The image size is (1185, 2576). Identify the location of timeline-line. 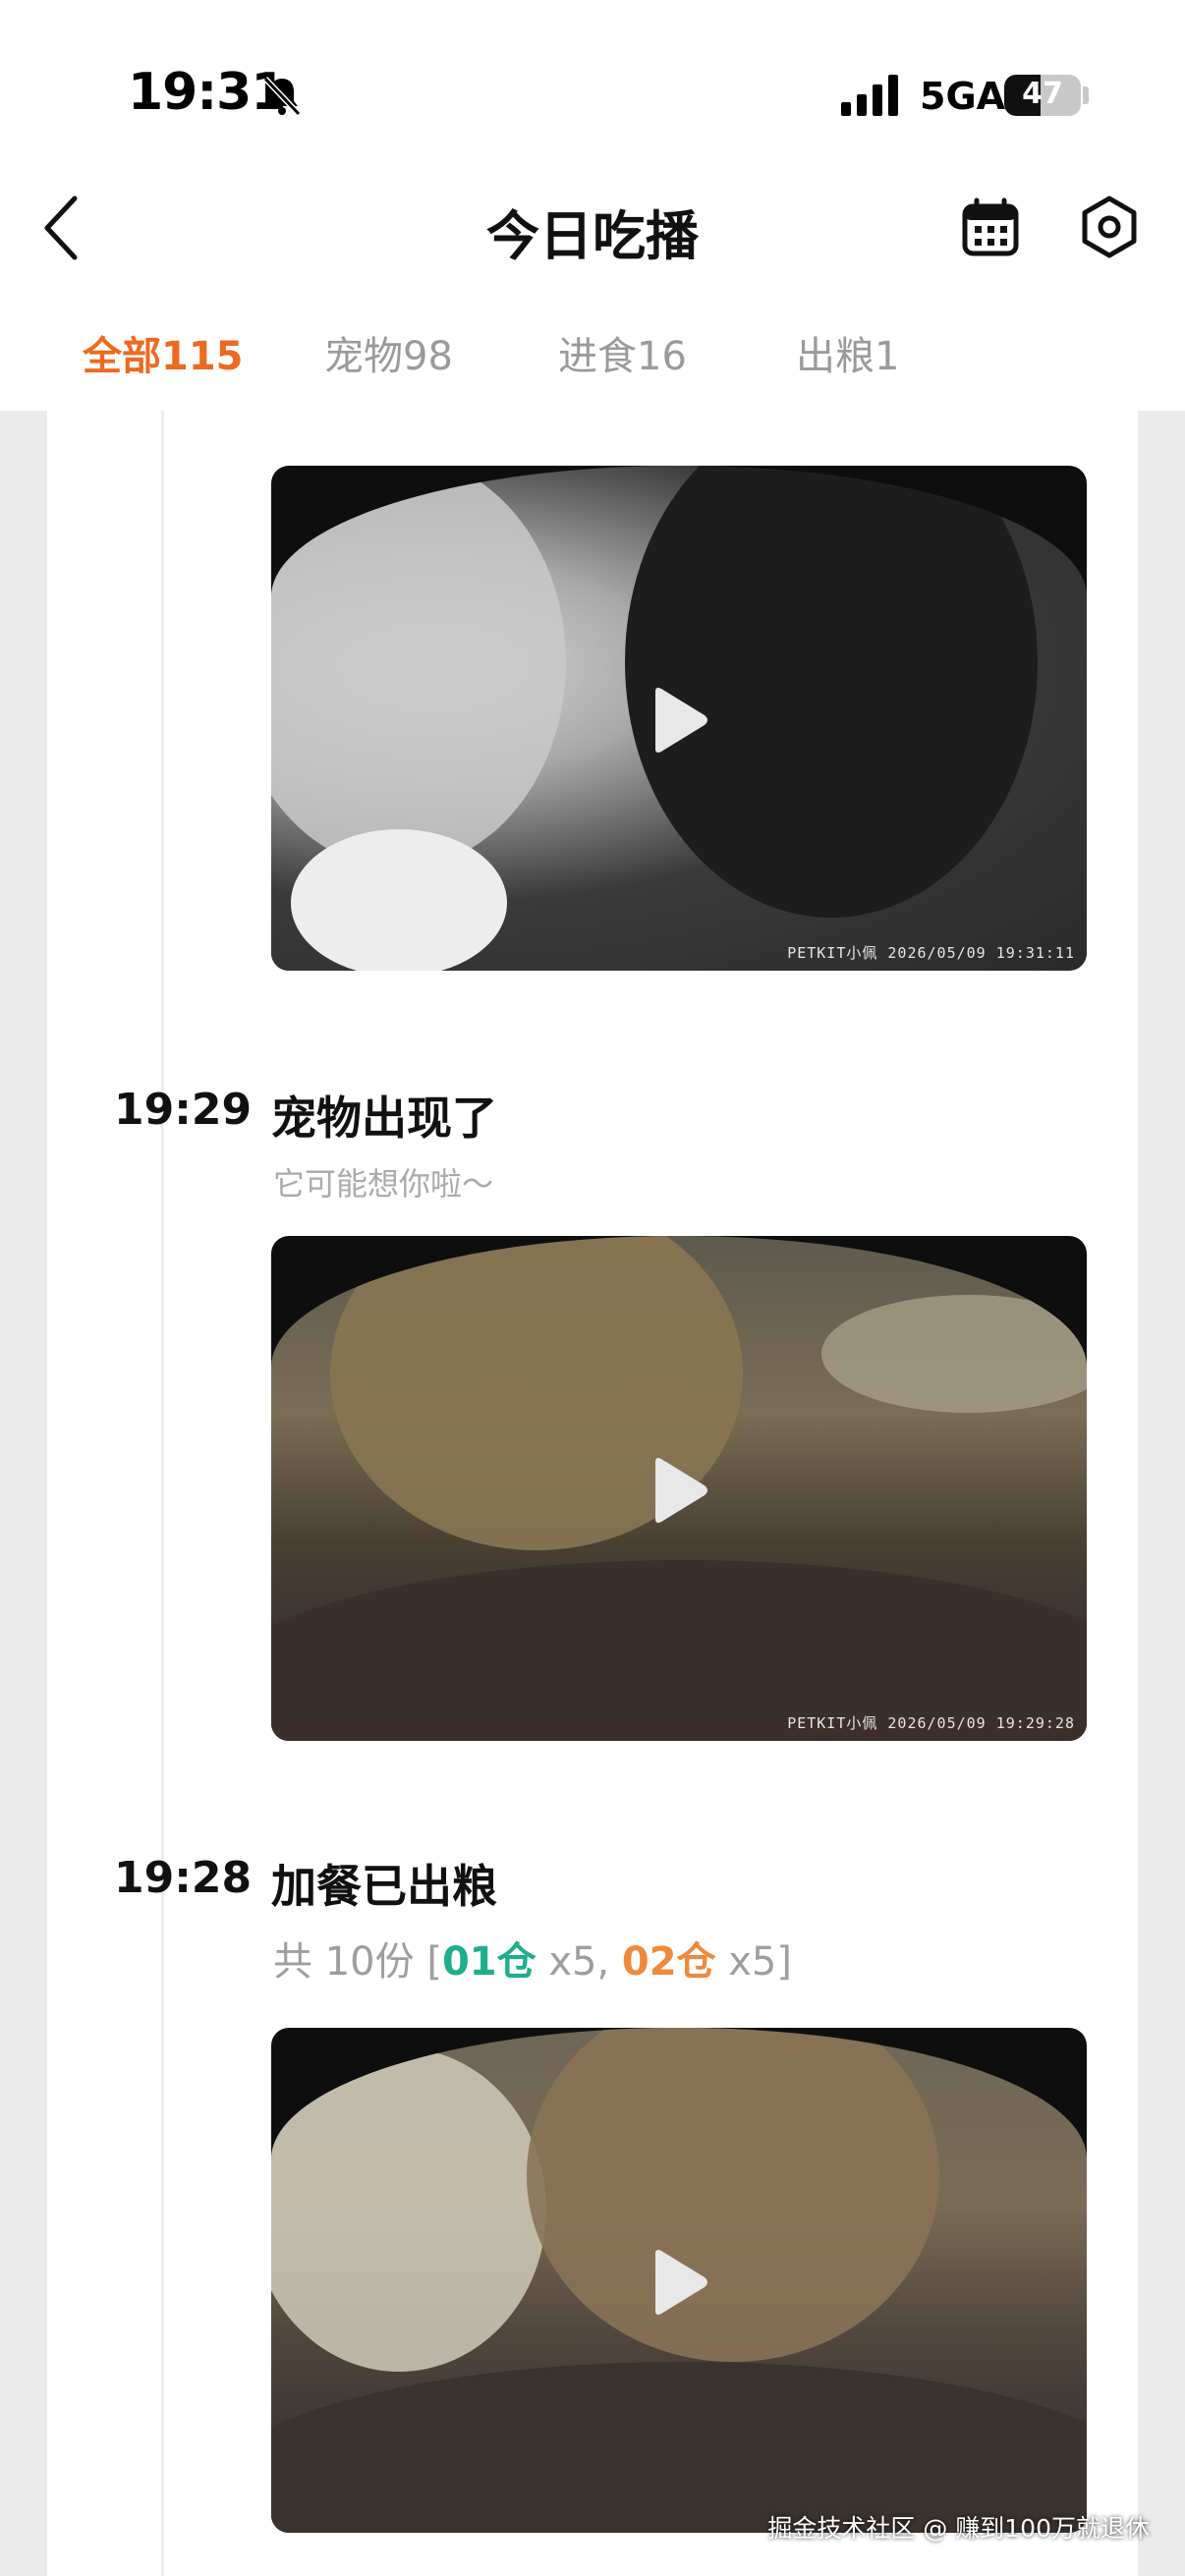
(163, 1493).